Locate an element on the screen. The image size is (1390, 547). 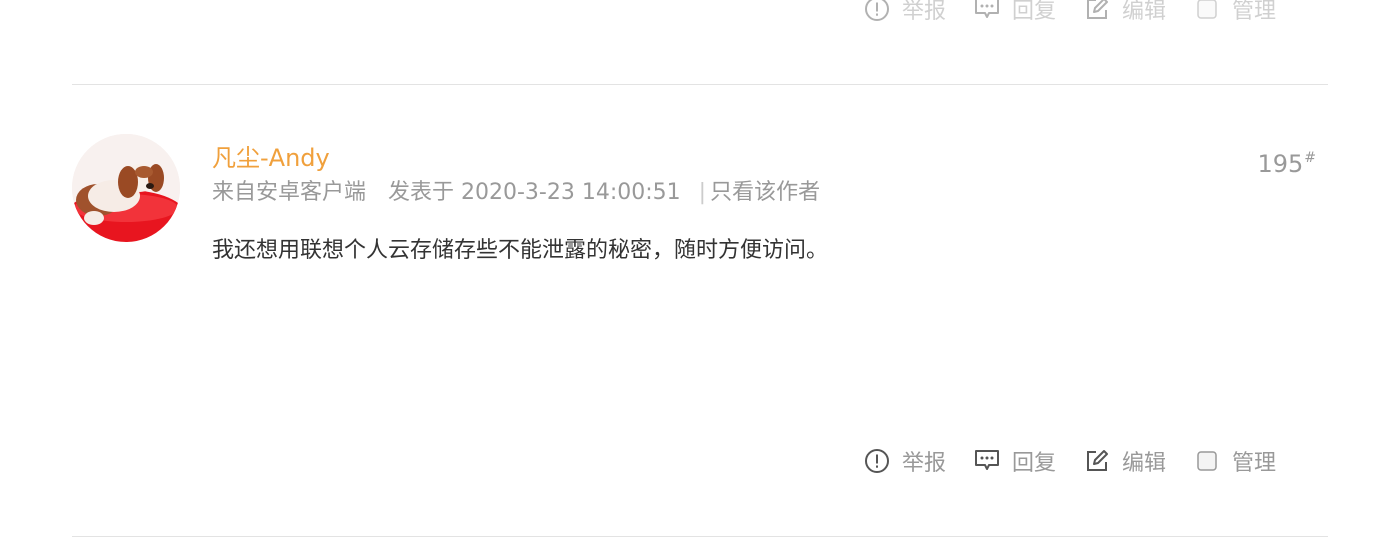
avatar is located at coordinates (126, 188).